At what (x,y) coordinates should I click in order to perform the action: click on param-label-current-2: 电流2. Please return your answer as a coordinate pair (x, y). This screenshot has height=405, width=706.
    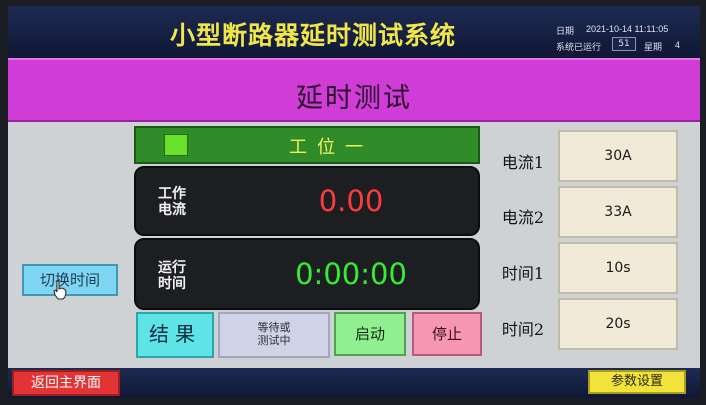
    Looking at the image, I should click on (523, 217).